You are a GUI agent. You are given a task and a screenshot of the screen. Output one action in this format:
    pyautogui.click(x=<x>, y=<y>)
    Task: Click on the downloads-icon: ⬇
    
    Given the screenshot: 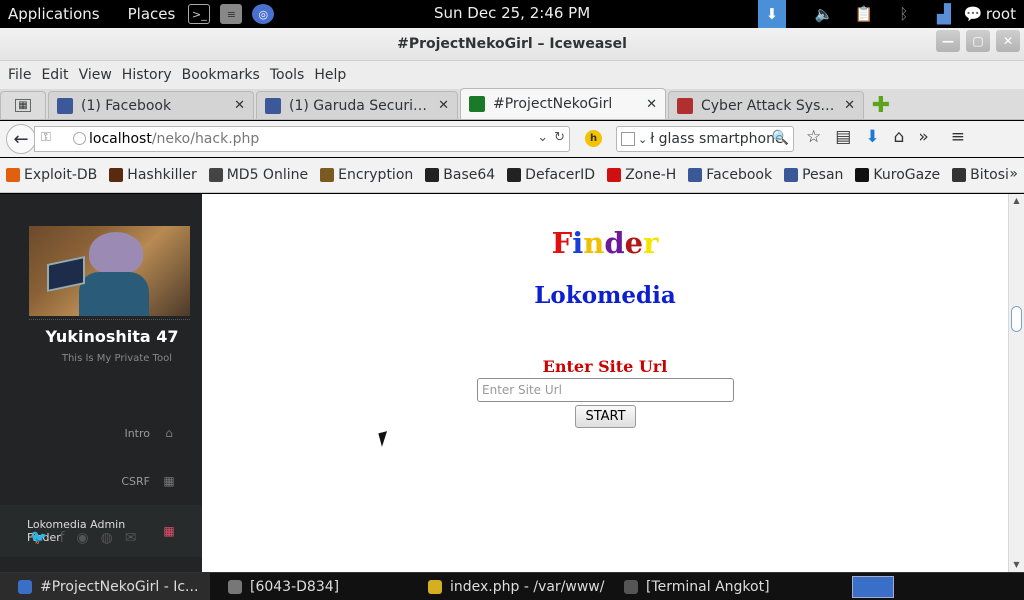 What is the action you would take?
    pyautogui.click(x=872, y=137)
    